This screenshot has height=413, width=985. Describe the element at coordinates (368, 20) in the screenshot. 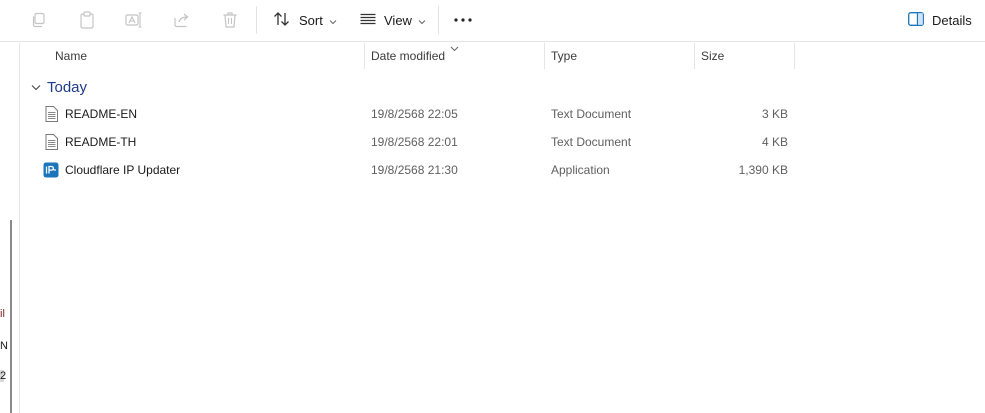

I see `view-list-icon` at that location.